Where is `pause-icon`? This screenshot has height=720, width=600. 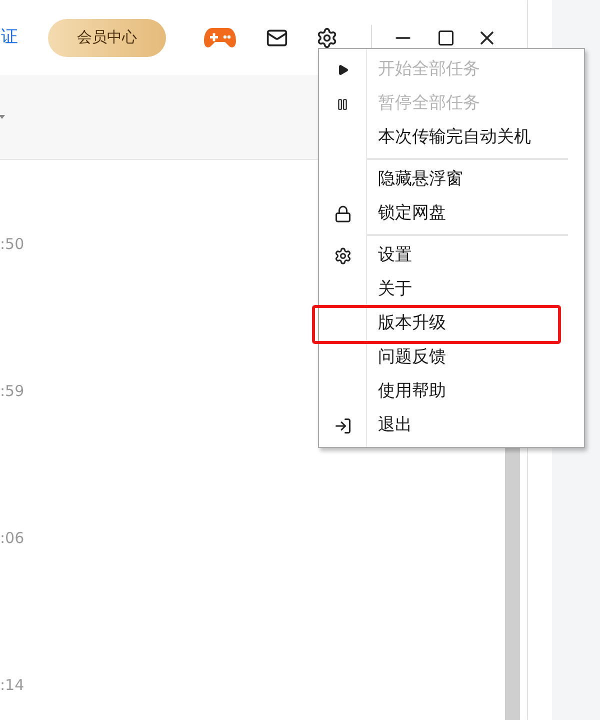 pause-icon is located at coordinates (342, 104).